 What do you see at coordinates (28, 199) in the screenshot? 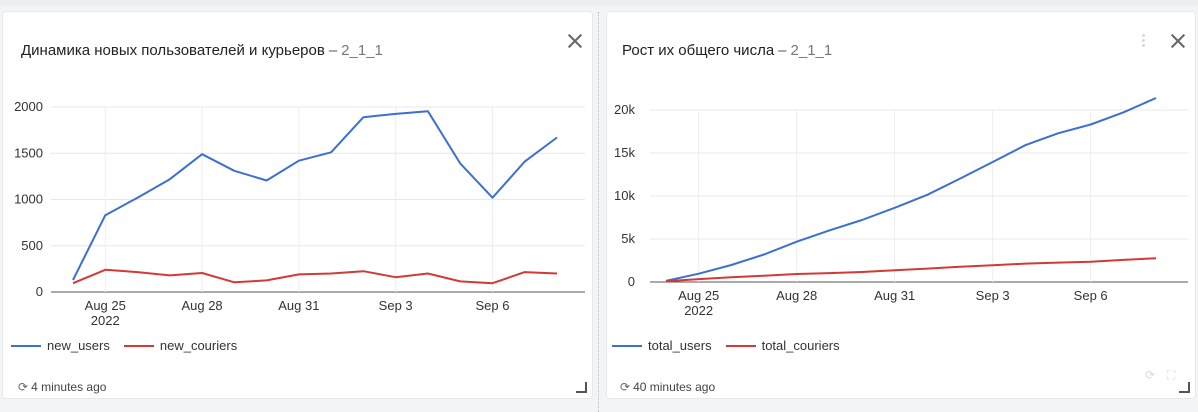
I see `y-tick-label: 1000` at bounding box center [28, 199].